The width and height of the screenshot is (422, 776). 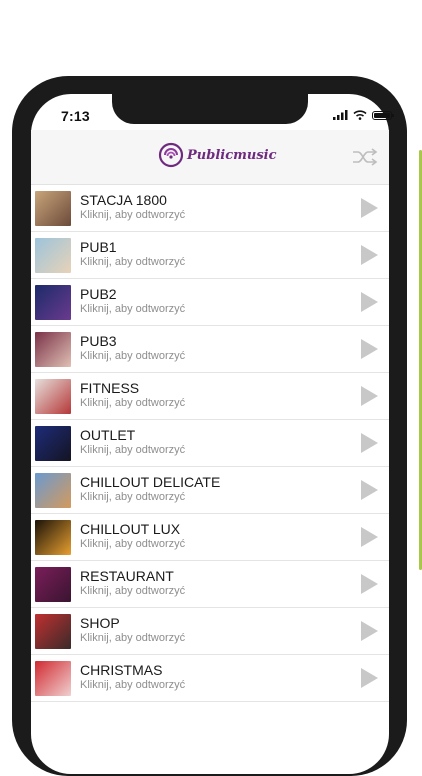 I want to click on shuffle-icon, so click(x=365, y=157).